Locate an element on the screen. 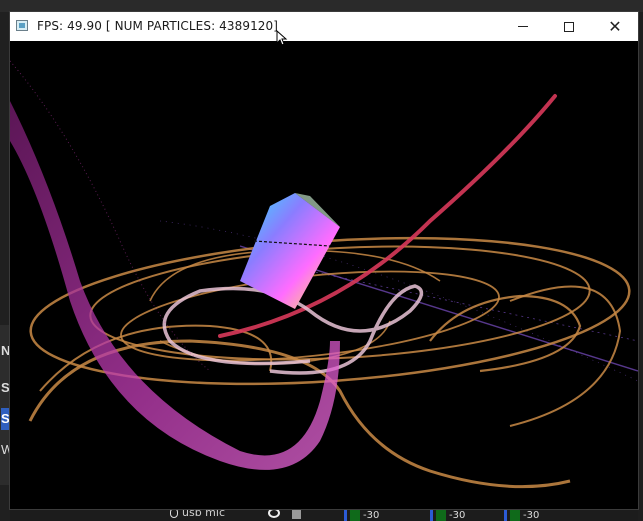 Image resolution: width=643 pixels, height=521 pixels. window-title: FPS: 49.90 [ NUM PARTICLES: 4389120] is located at coordinates (158, 26).